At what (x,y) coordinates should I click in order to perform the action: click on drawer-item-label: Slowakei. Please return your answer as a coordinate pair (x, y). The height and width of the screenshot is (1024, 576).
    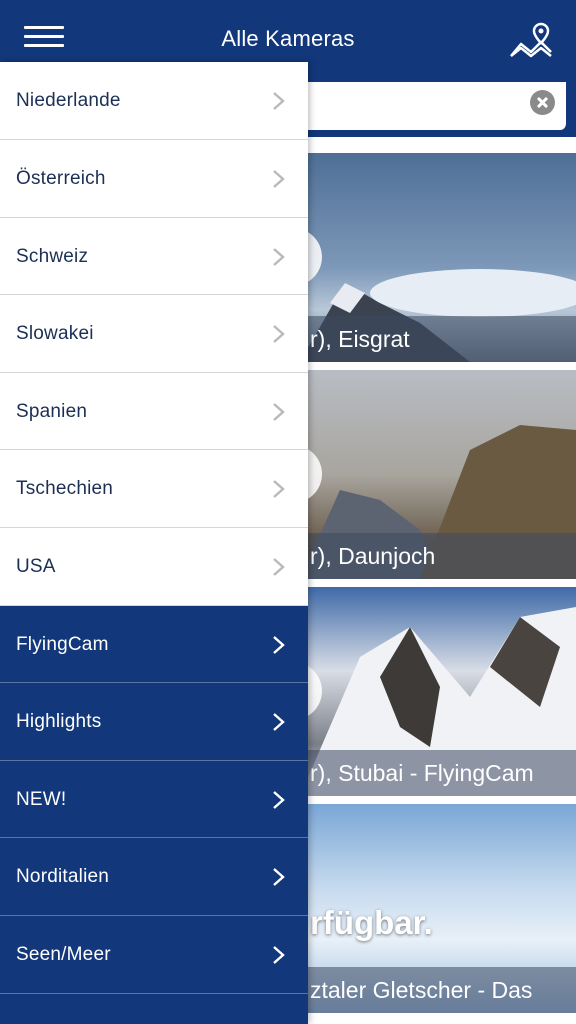
    Looking at the image, I should click on (55, 334).